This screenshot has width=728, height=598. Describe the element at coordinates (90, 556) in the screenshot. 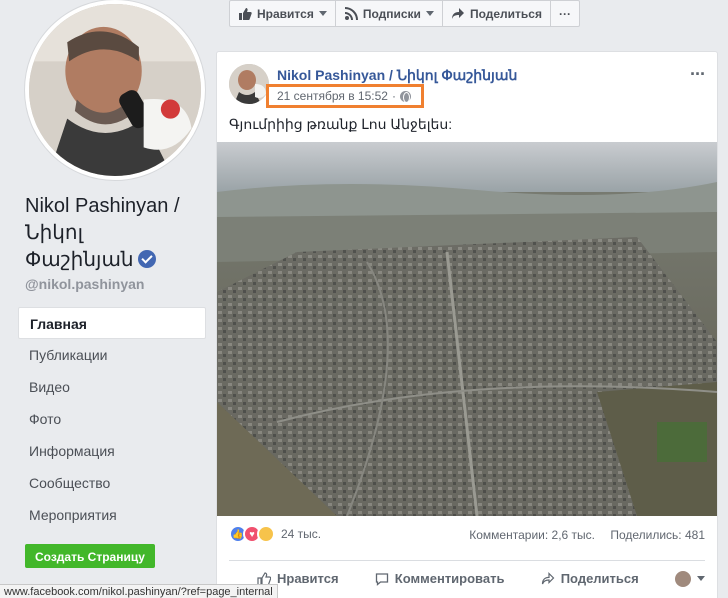

I see `create-page-button: Создать Страницу` at that location.